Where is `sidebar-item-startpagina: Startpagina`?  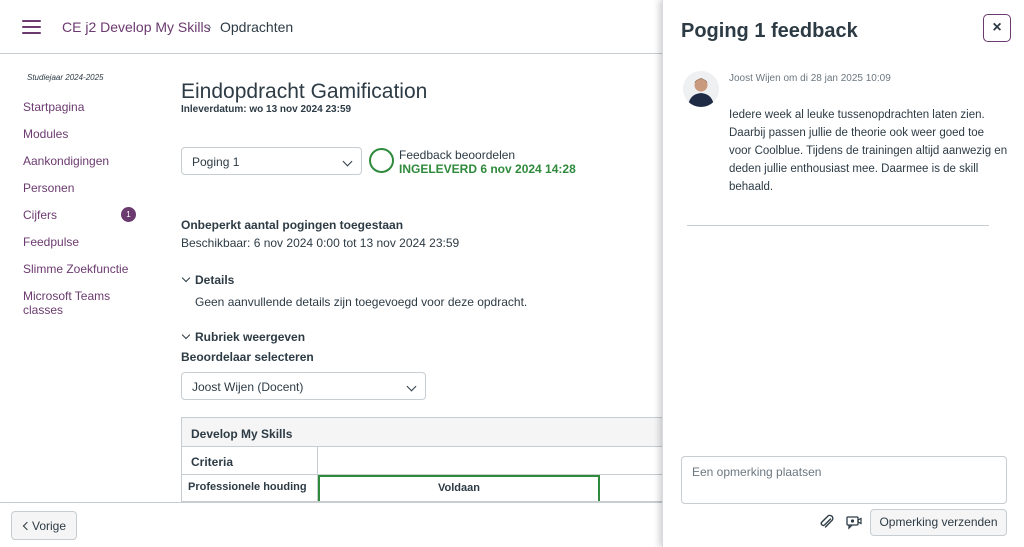
sidebar-item-startpagina: Startpagina is located at coordinates (88, 113).